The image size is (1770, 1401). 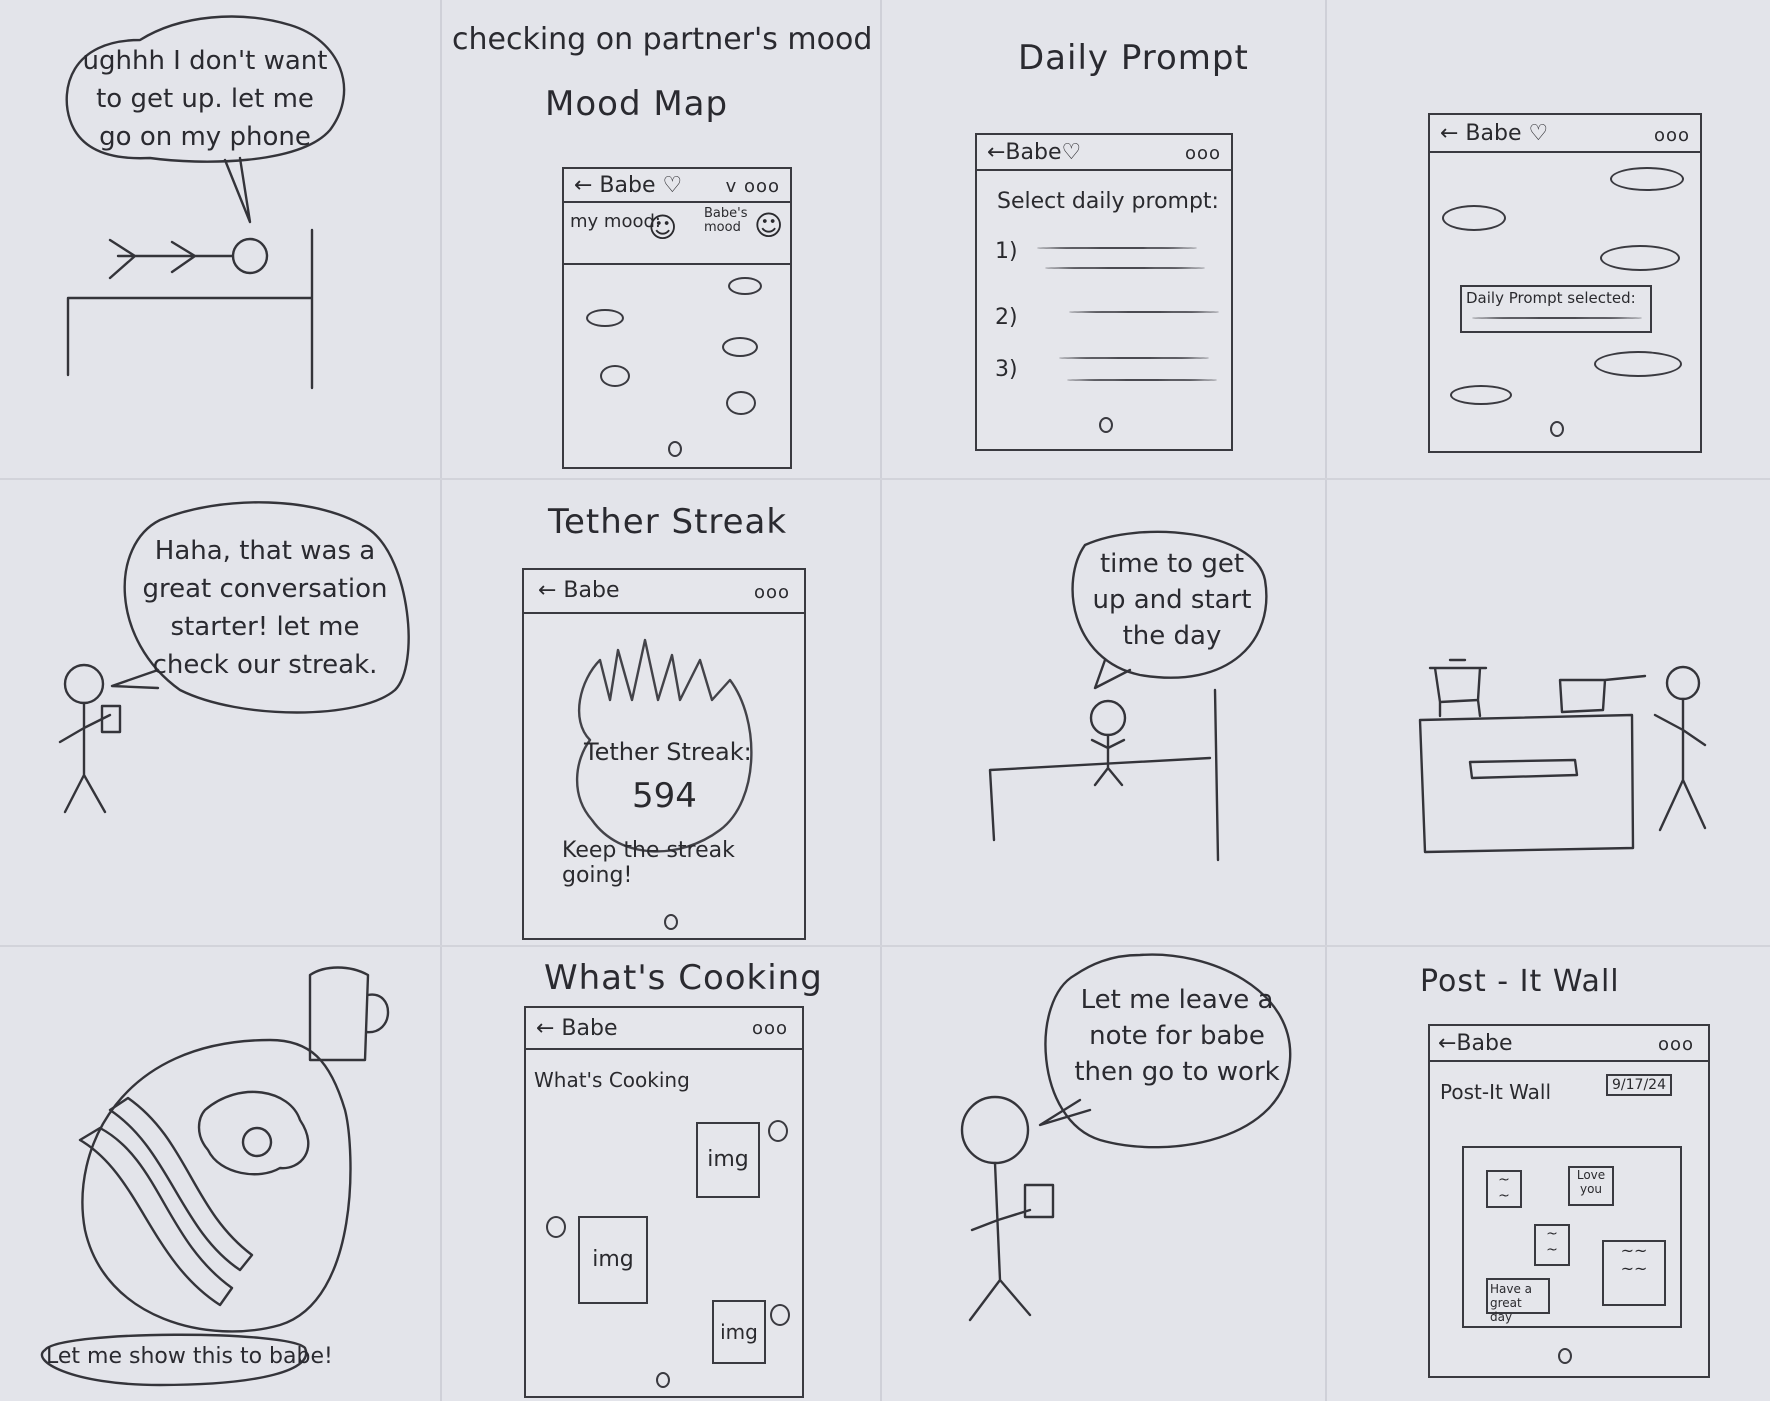 I want to click on counter-handle, so click(x=1523, y=769).